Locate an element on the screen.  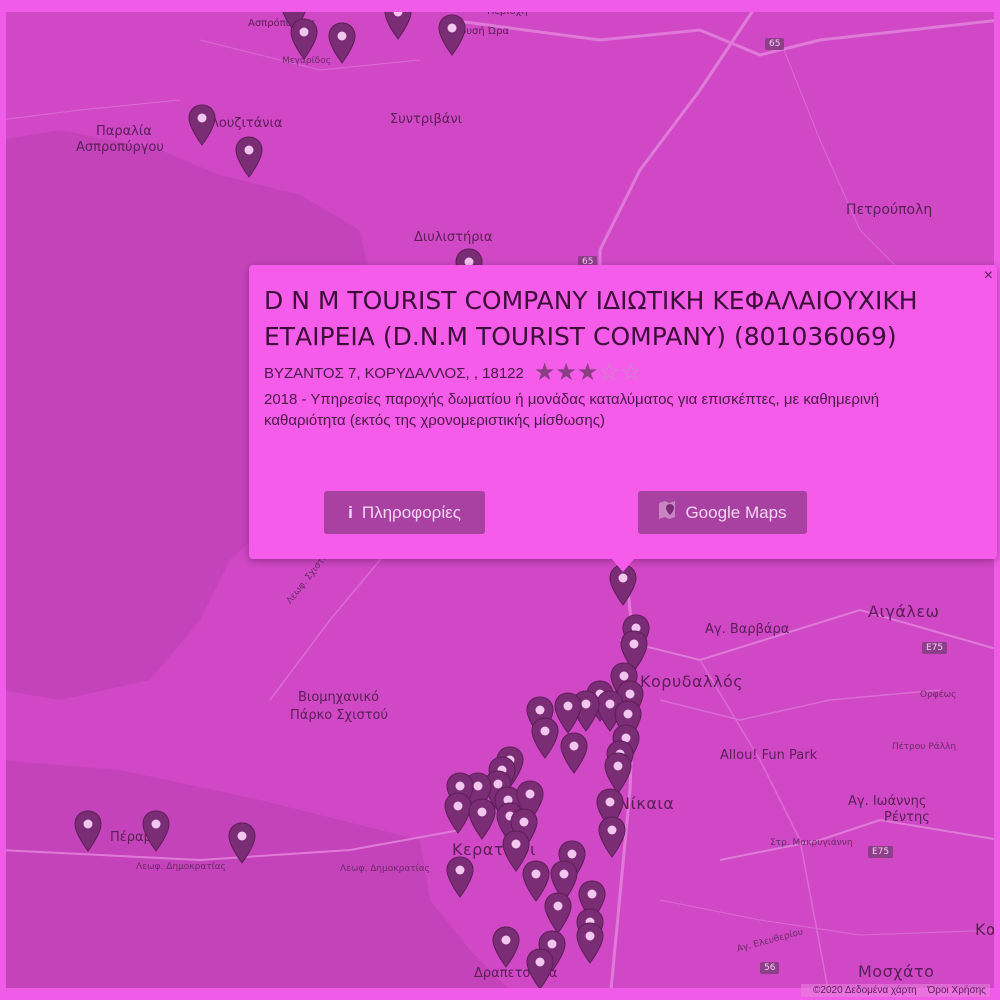
attribution-data: ©2020 Δεδομένα χάρτη is located at coordinates (865, 990).